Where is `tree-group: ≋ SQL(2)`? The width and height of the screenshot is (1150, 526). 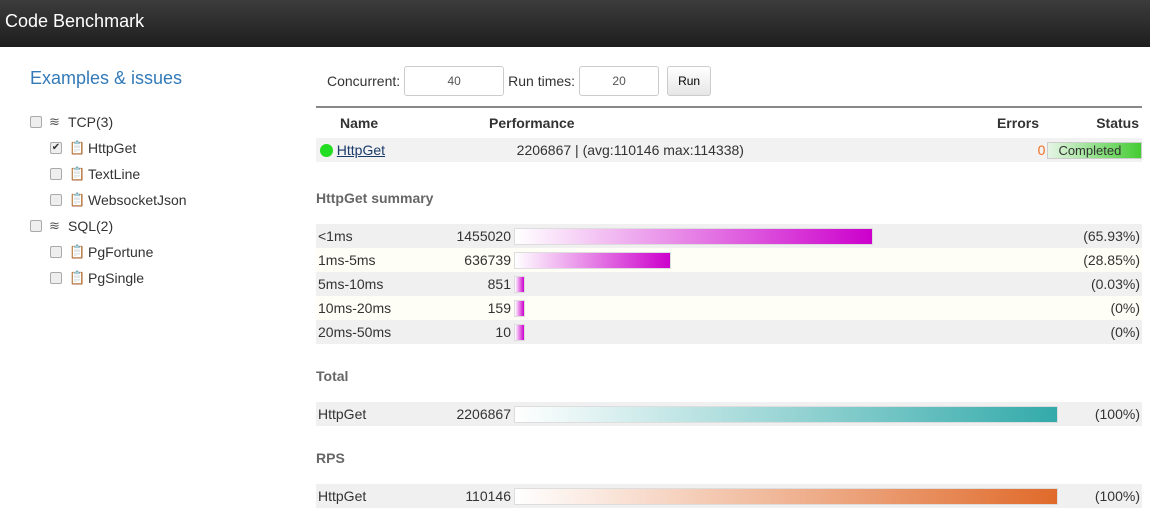 tree-group: ≋ SQL(2) is located at coordinates (165, 226).